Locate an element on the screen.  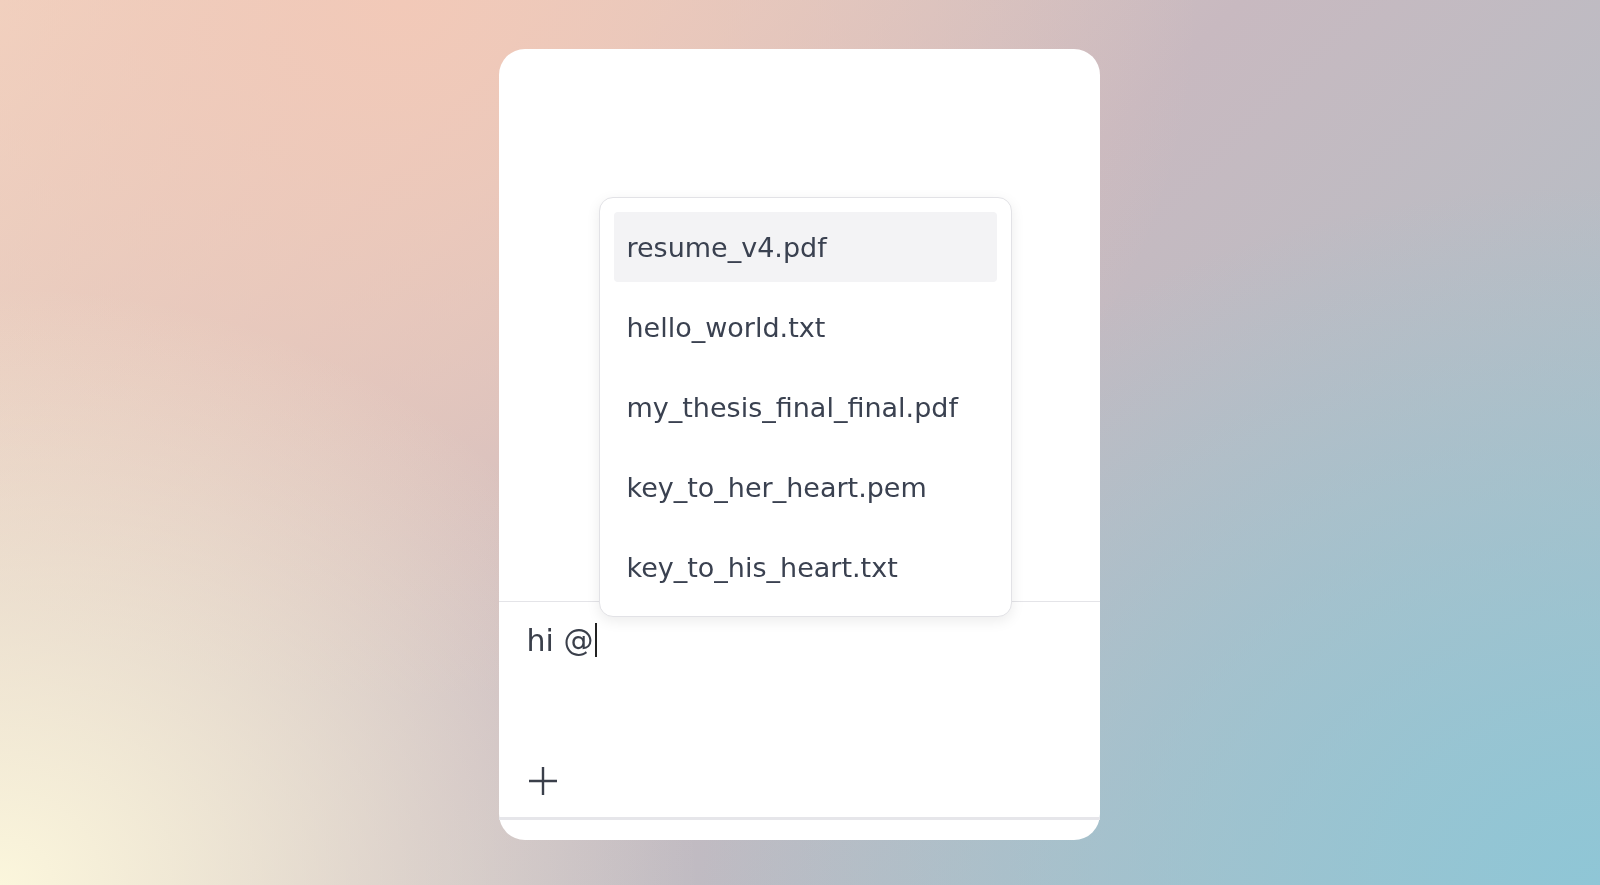
menu-item: key_to_his_heart.txt is located at coordinates (805, 567).